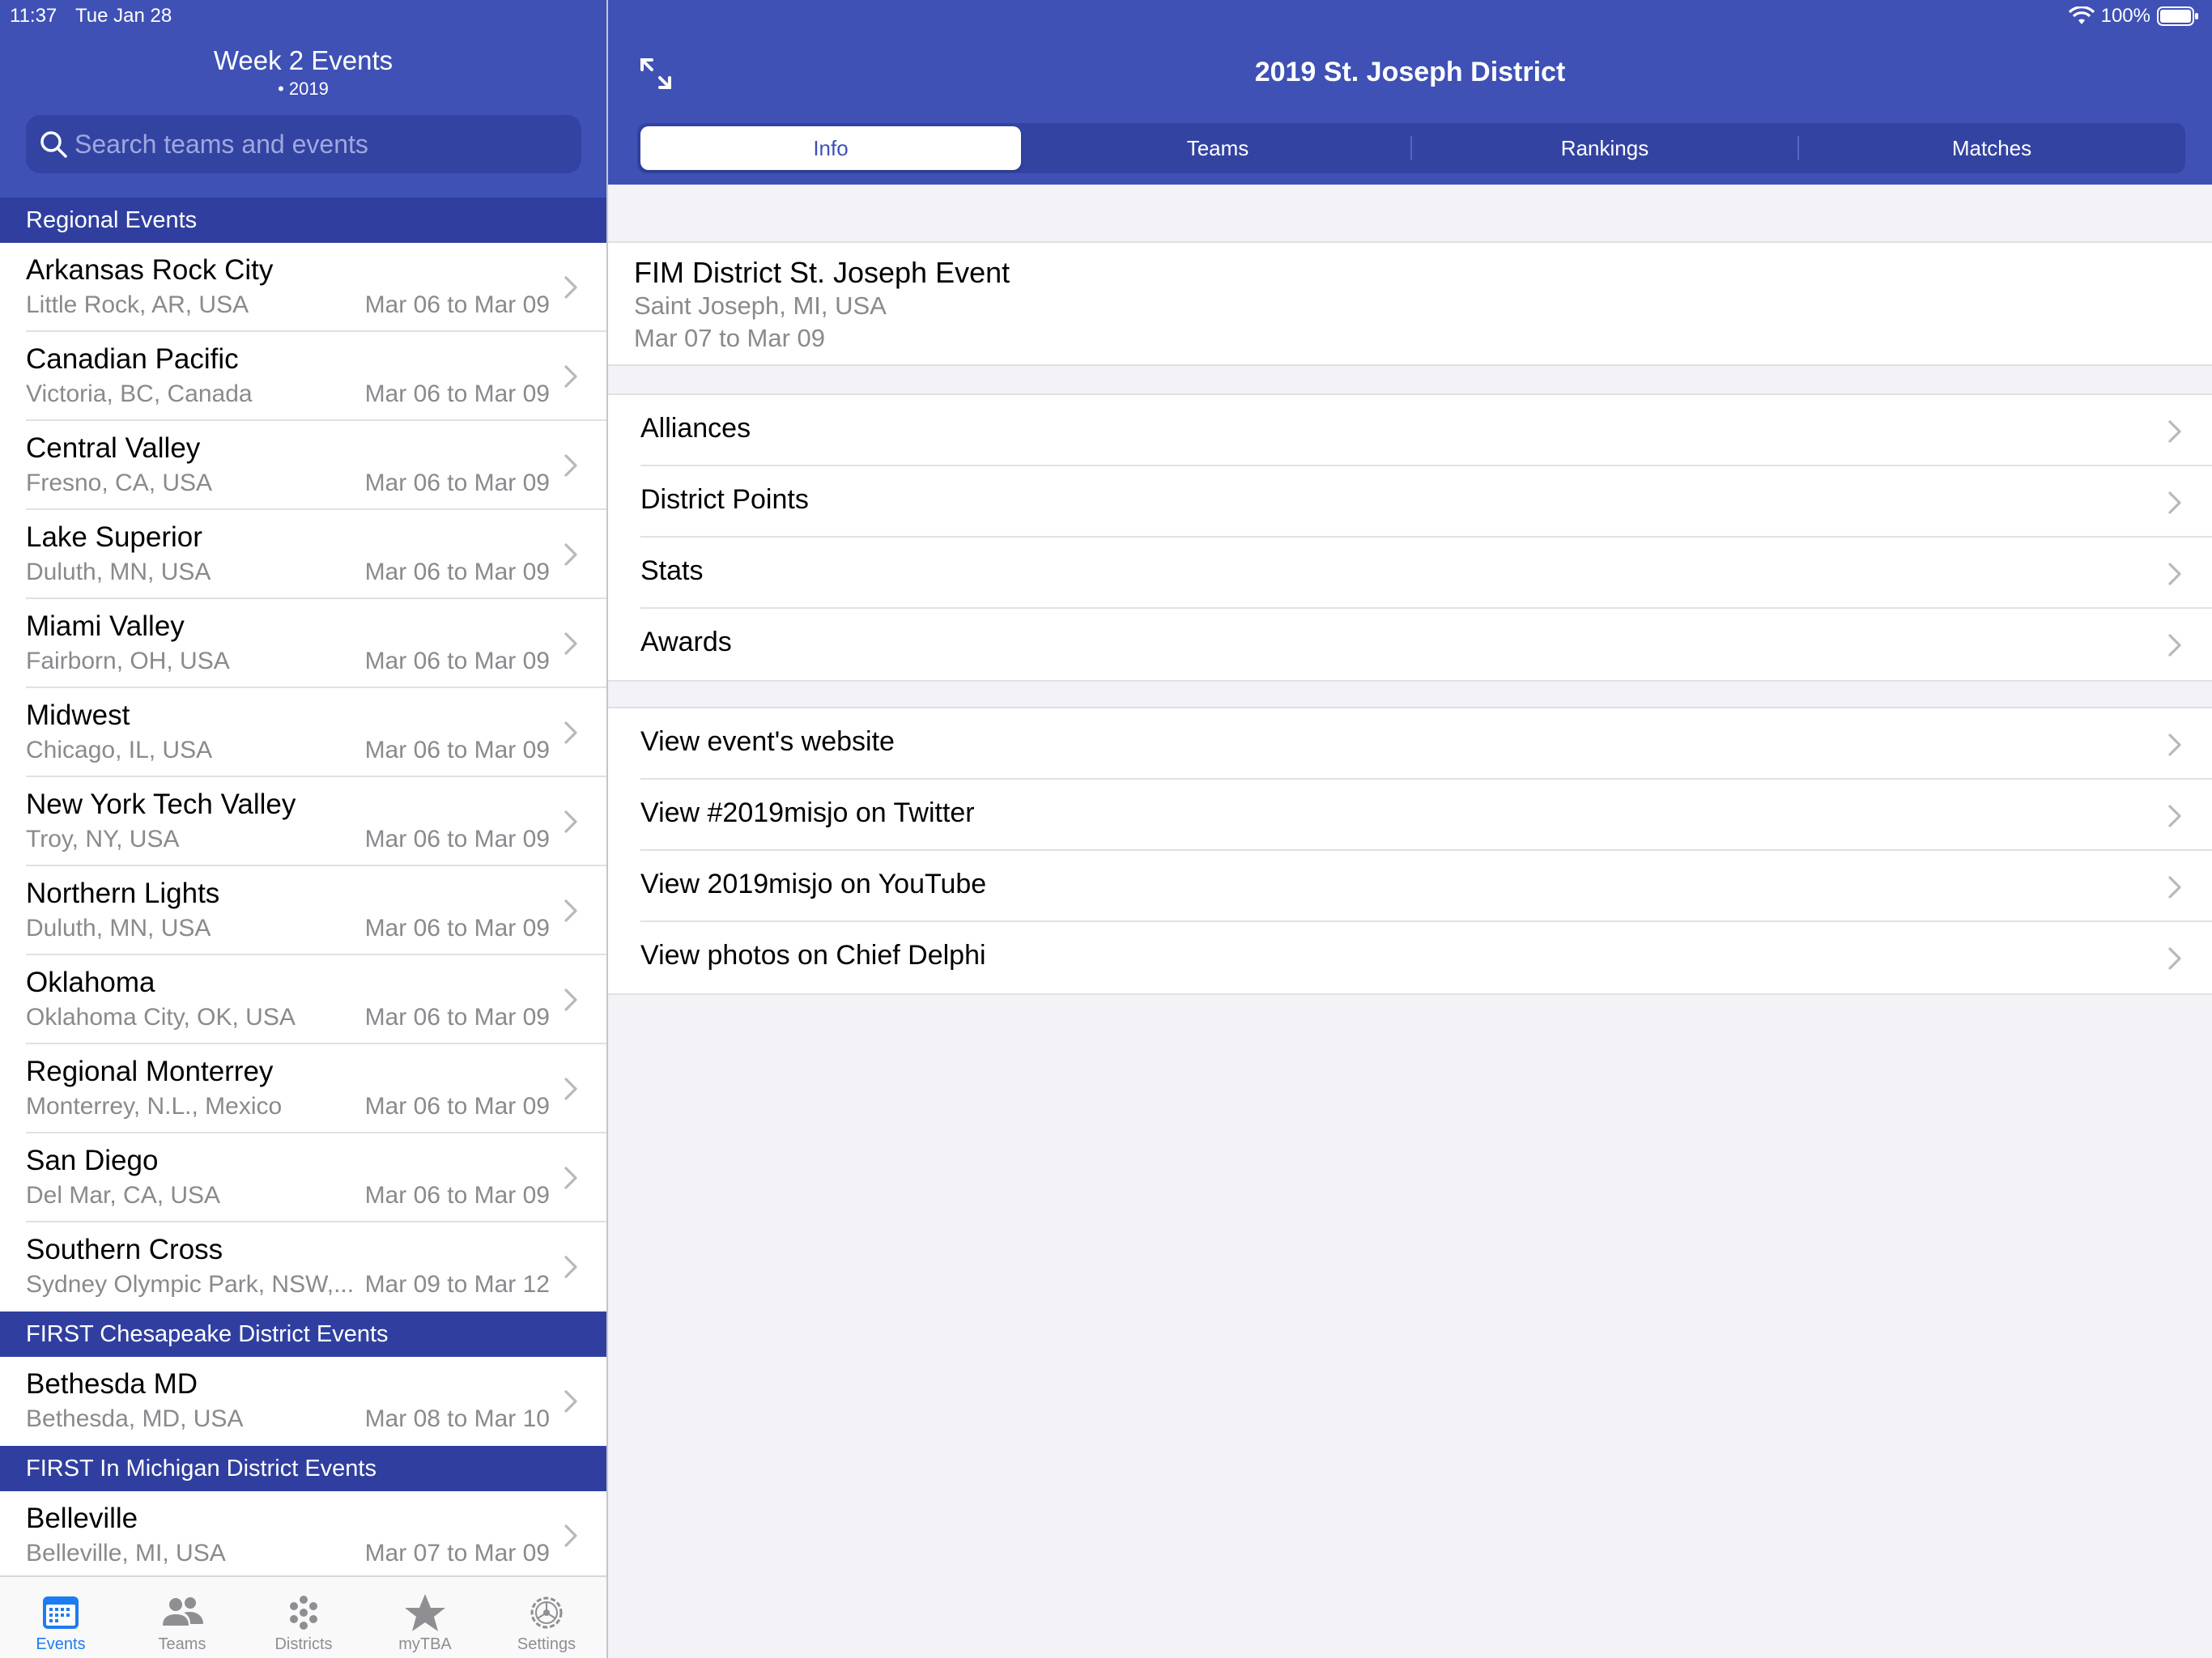 This screenshot has height=1658, width=2212. I want to click on event-location: Little Rock, AR, USA, so click(138, 304).